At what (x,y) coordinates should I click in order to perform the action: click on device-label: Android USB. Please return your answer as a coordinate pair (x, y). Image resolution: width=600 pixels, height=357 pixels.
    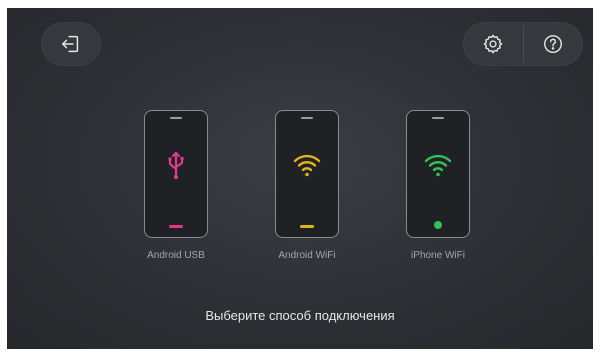
    Looking at the image, I should click on (176, 255).